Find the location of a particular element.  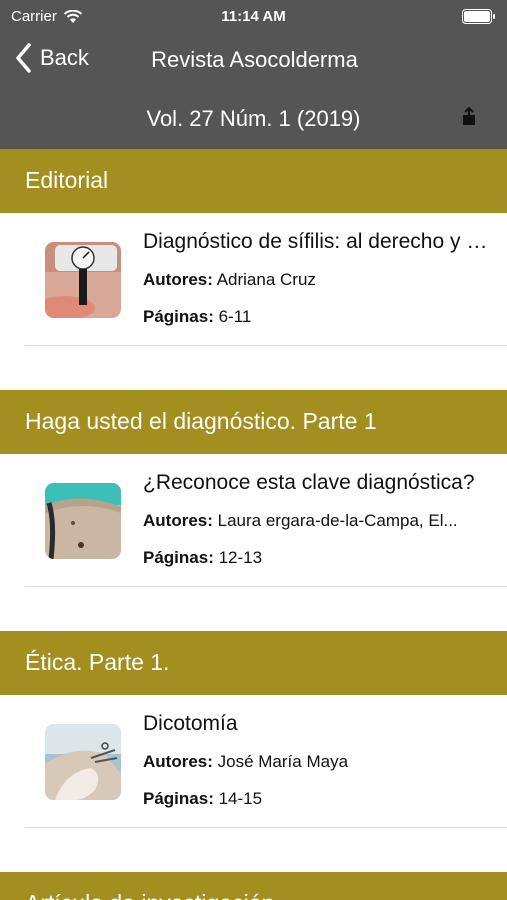

article-pages: Páginas: 6-11 is located at coordinates (197, 316).